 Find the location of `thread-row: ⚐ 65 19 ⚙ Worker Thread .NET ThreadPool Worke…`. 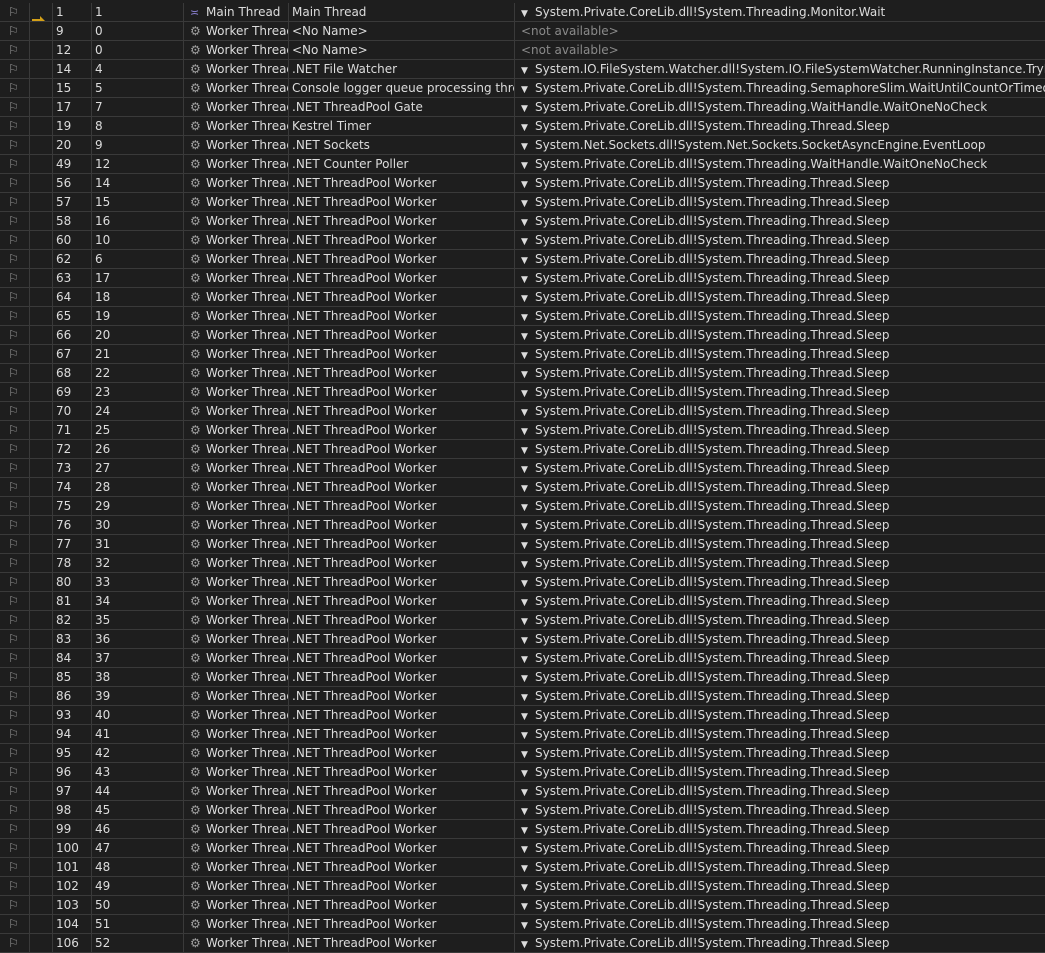

thread-row: ⚐ 65 19 ⚙ Worker Thread .NET ThreadPool Worke… is located at coordinates (522, 316).